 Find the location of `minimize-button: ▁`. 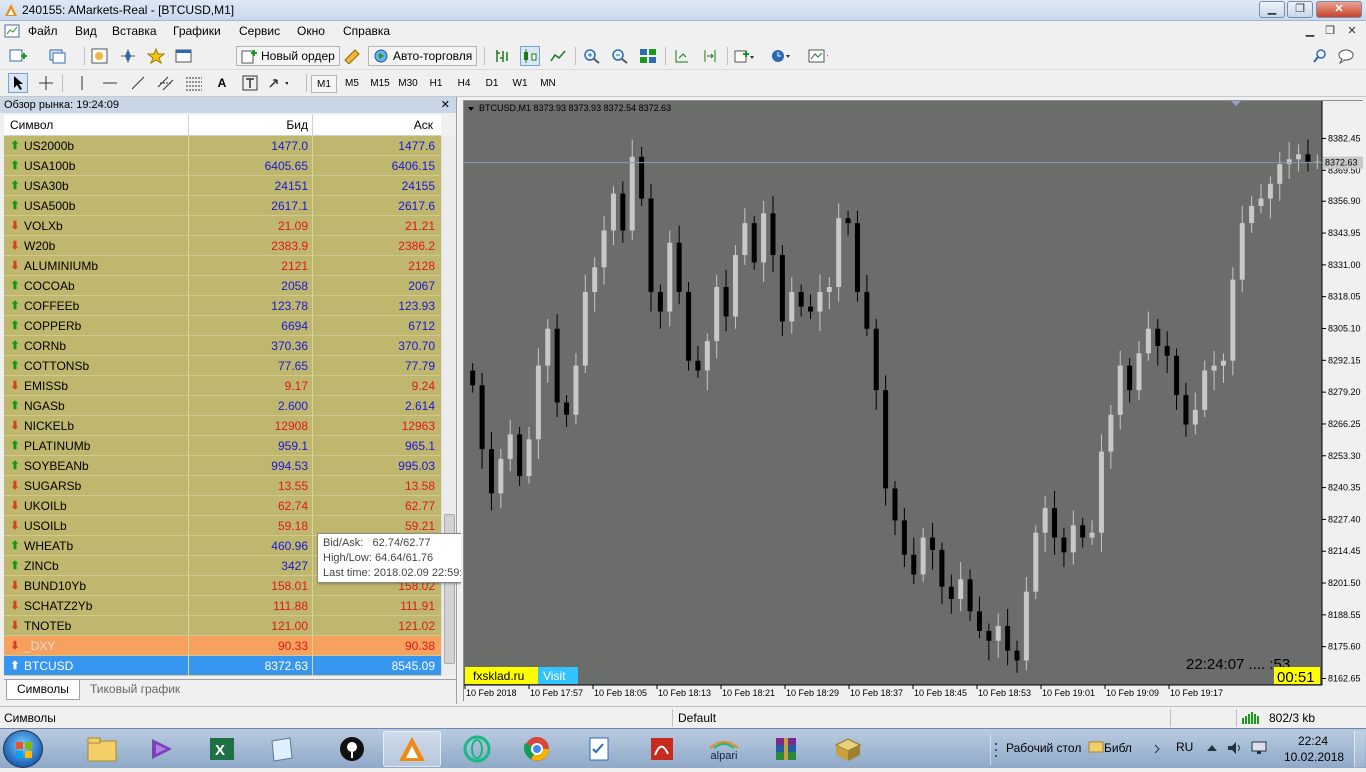

minimize-button: ▁ is located at coordinates (1272, 9).